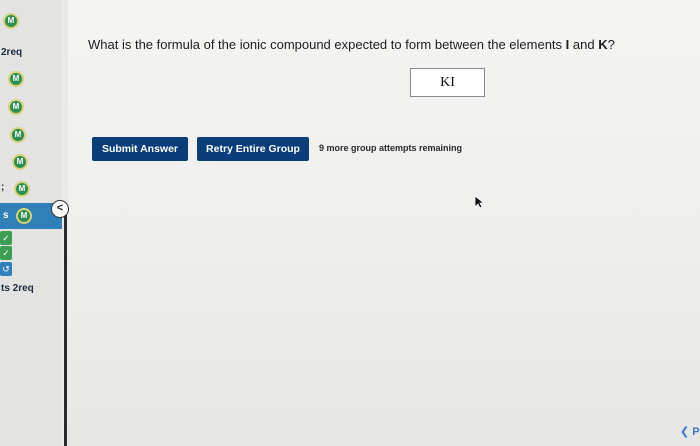 The height and width of the screenshot is (446, 700). Describe the element at coordinates (611, 44) in the screenshot. I see `question-suffix: ?` at that location.